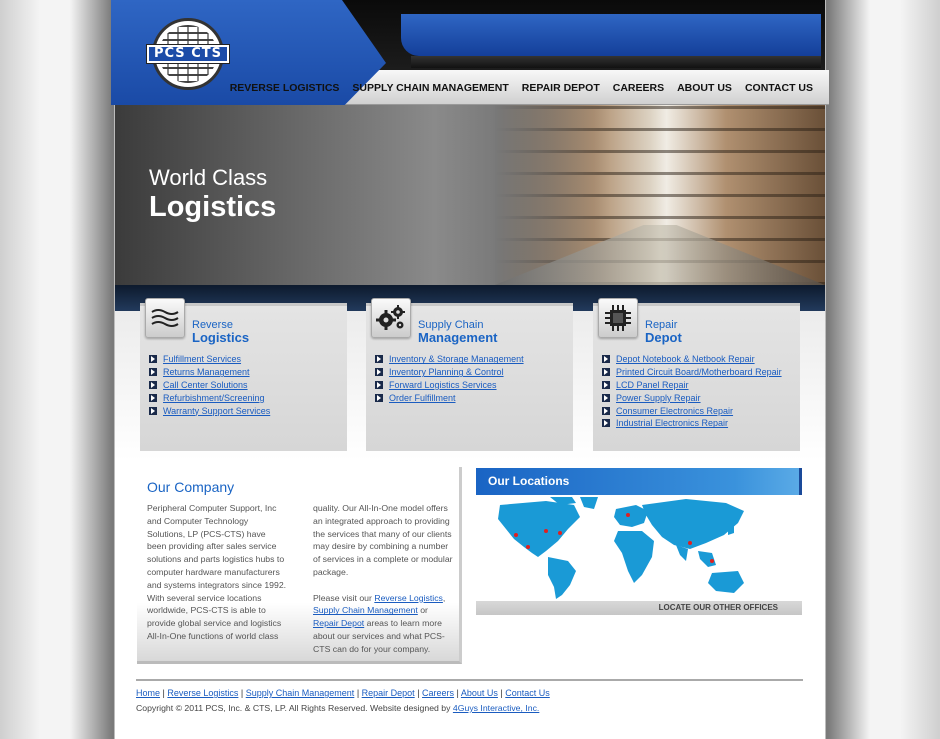  What do you see at coordinates (639, 608) in the screenshot?
I see `locate-offices-link: LOCATE OUR OTHER OFFICES` at bounding box center [639, 608].